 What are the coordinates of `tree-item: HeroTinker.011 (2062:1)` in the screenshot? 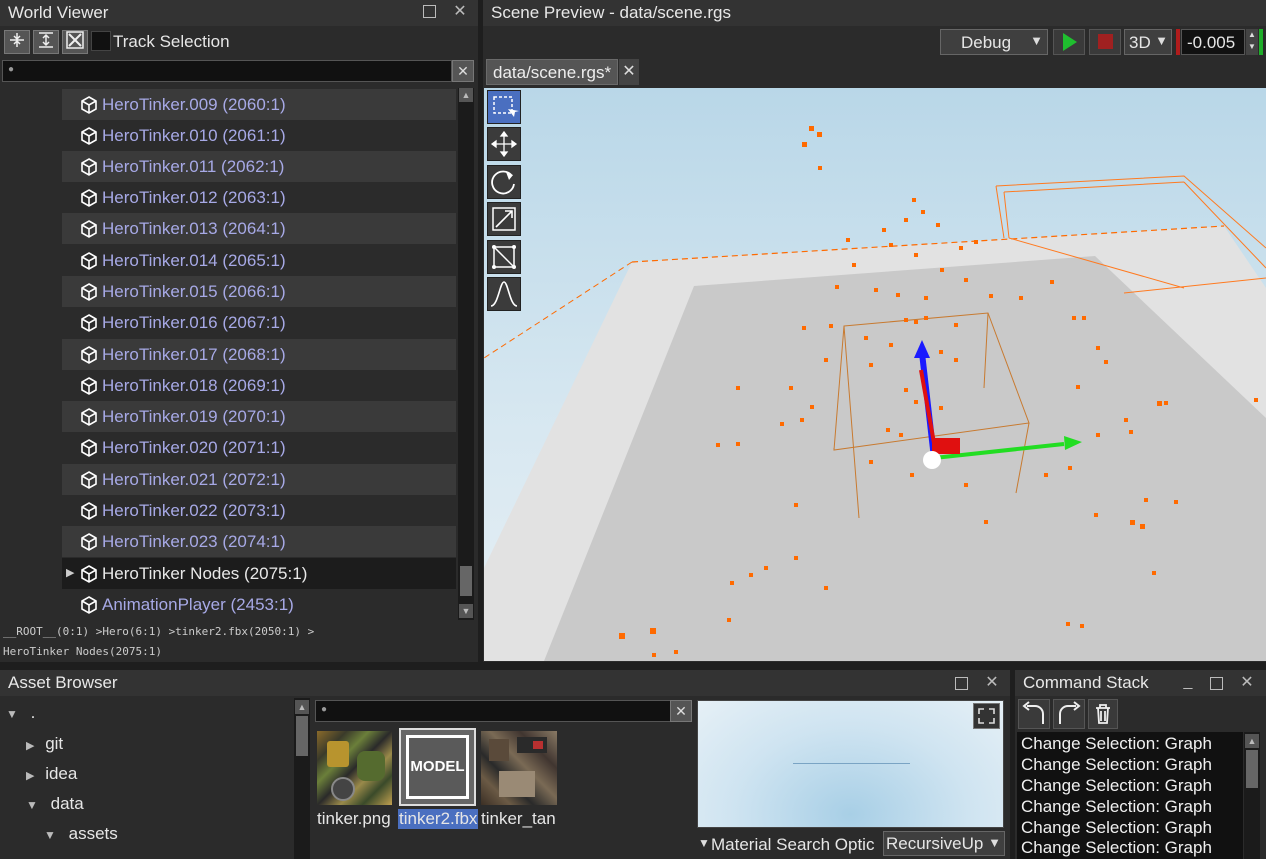 It's located at (259, 166).